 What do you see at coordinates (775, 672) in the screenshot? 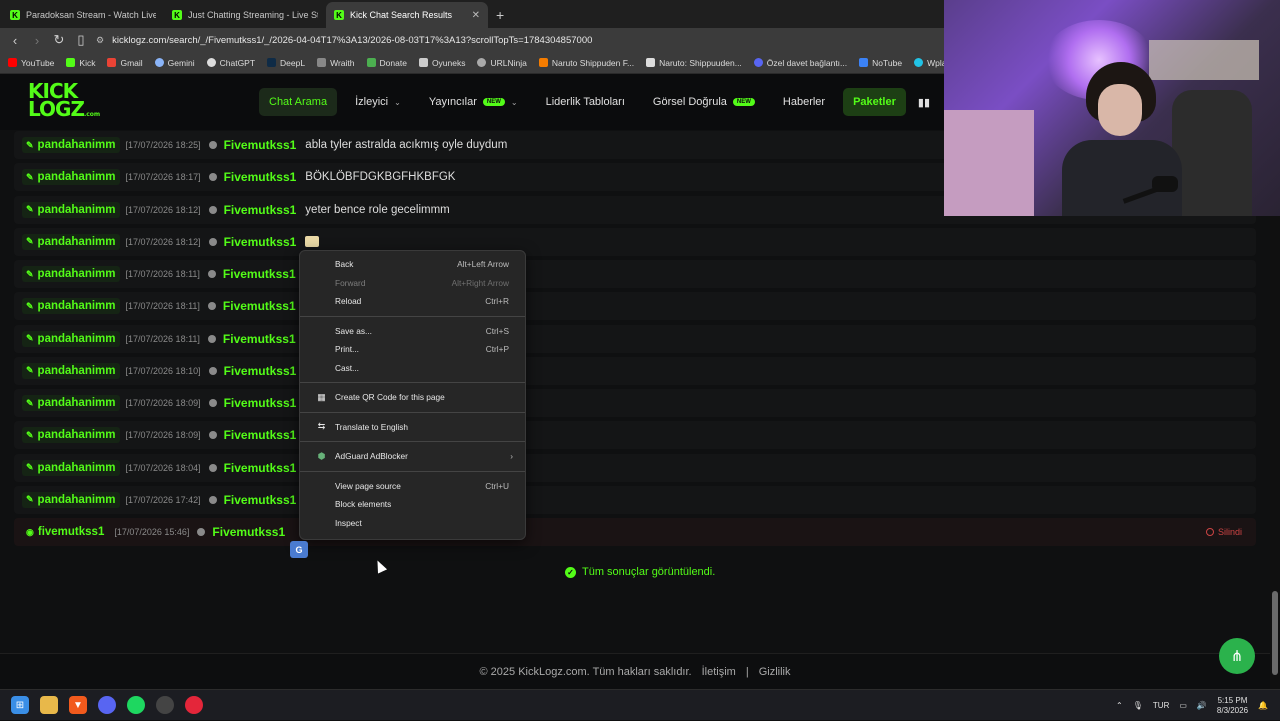
I see `privacy-link: Gizlilik` at bounding box center [775, 672].